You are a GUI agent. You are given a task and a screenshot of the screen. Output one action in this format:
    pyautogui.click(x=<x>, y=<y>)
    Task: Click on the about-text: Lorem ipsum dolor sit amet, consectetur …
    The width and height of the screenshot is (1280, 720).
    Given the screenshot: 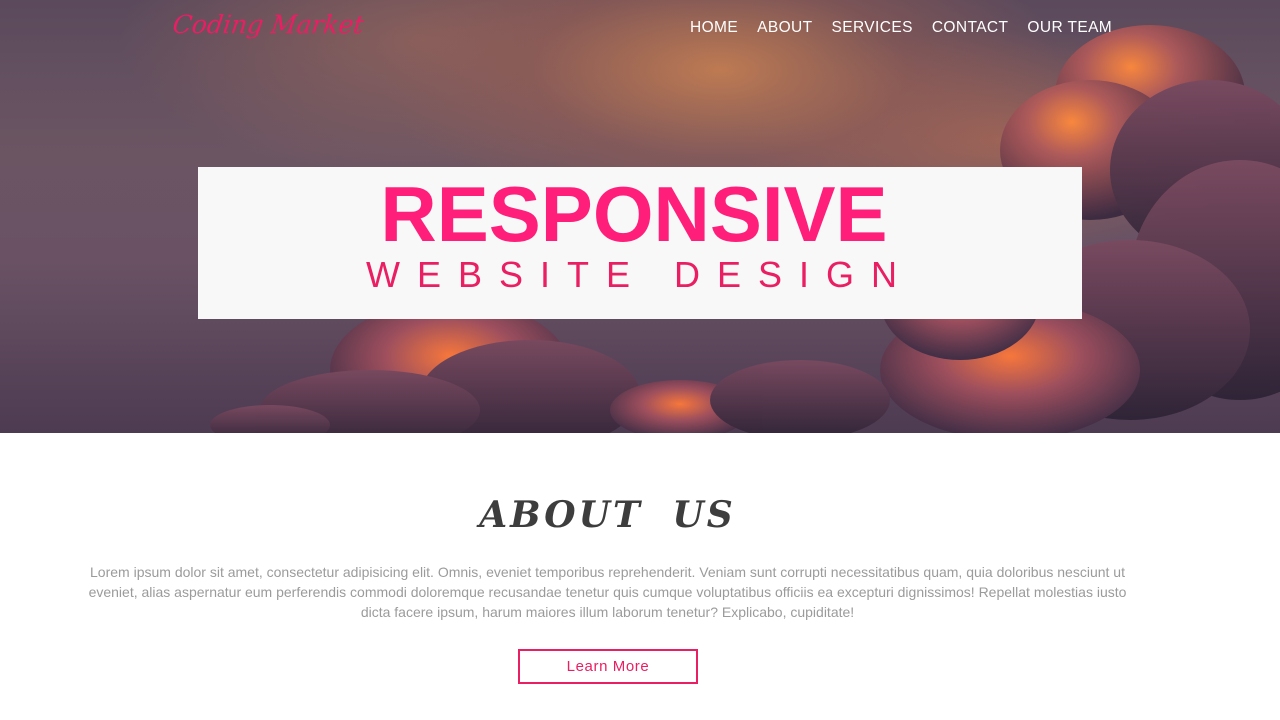 What is the action you would take?
    pyautogui.click(x=607, y=592)
    